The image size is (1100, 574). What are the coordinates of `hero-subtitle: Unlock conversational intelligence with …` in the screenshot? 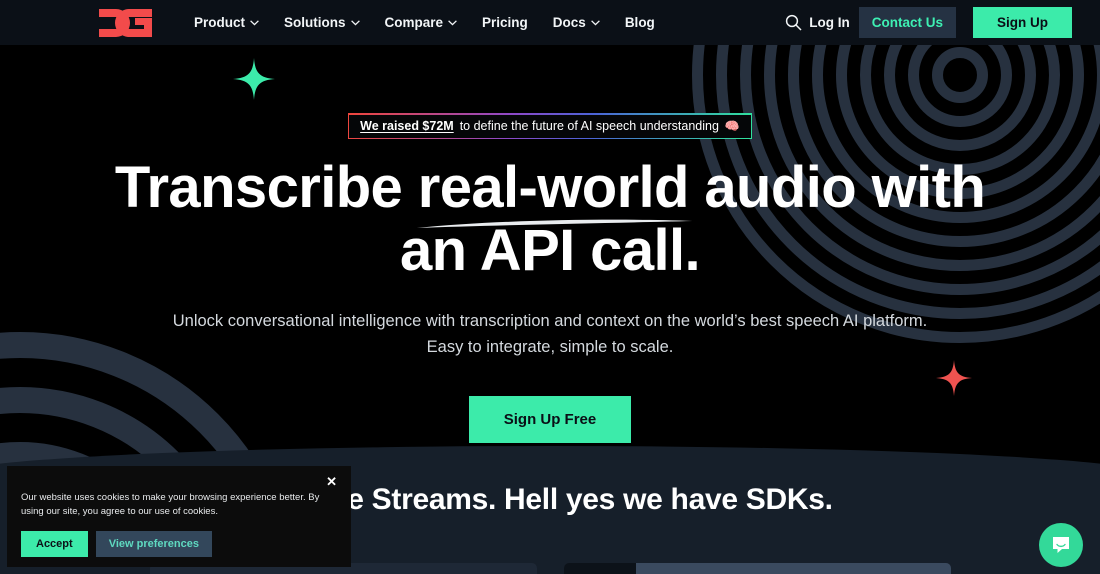 It's located at (550, 334).